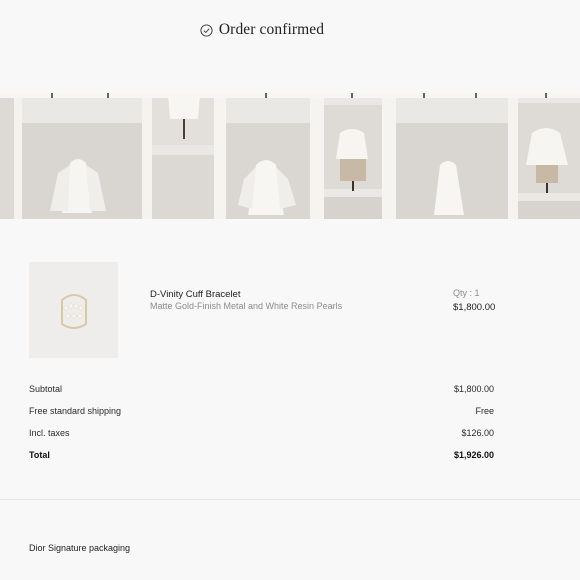  What do you see at coordinates (290, 499) in the screenshot?
I see `section-divider` at bounding box center [290, 499].